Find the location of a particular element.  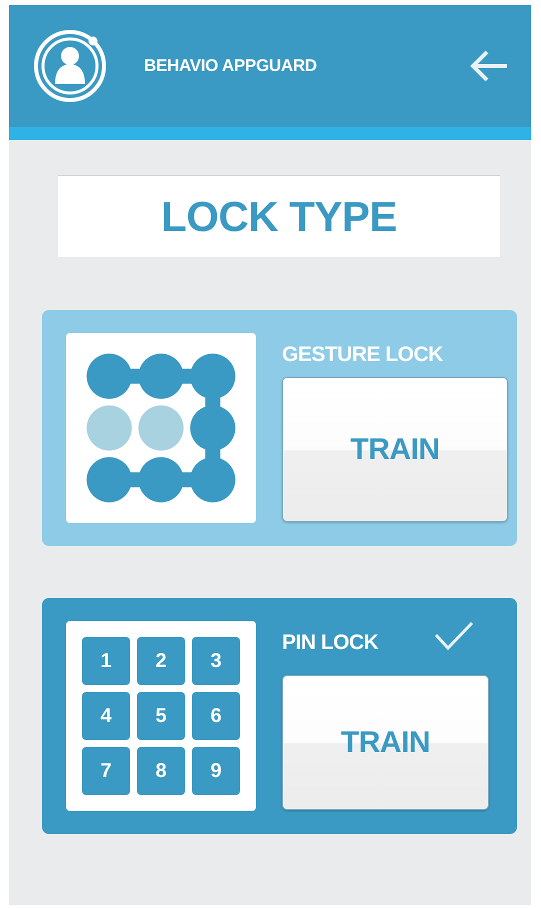

checkmark-icon is located at coordinates (454, 636).